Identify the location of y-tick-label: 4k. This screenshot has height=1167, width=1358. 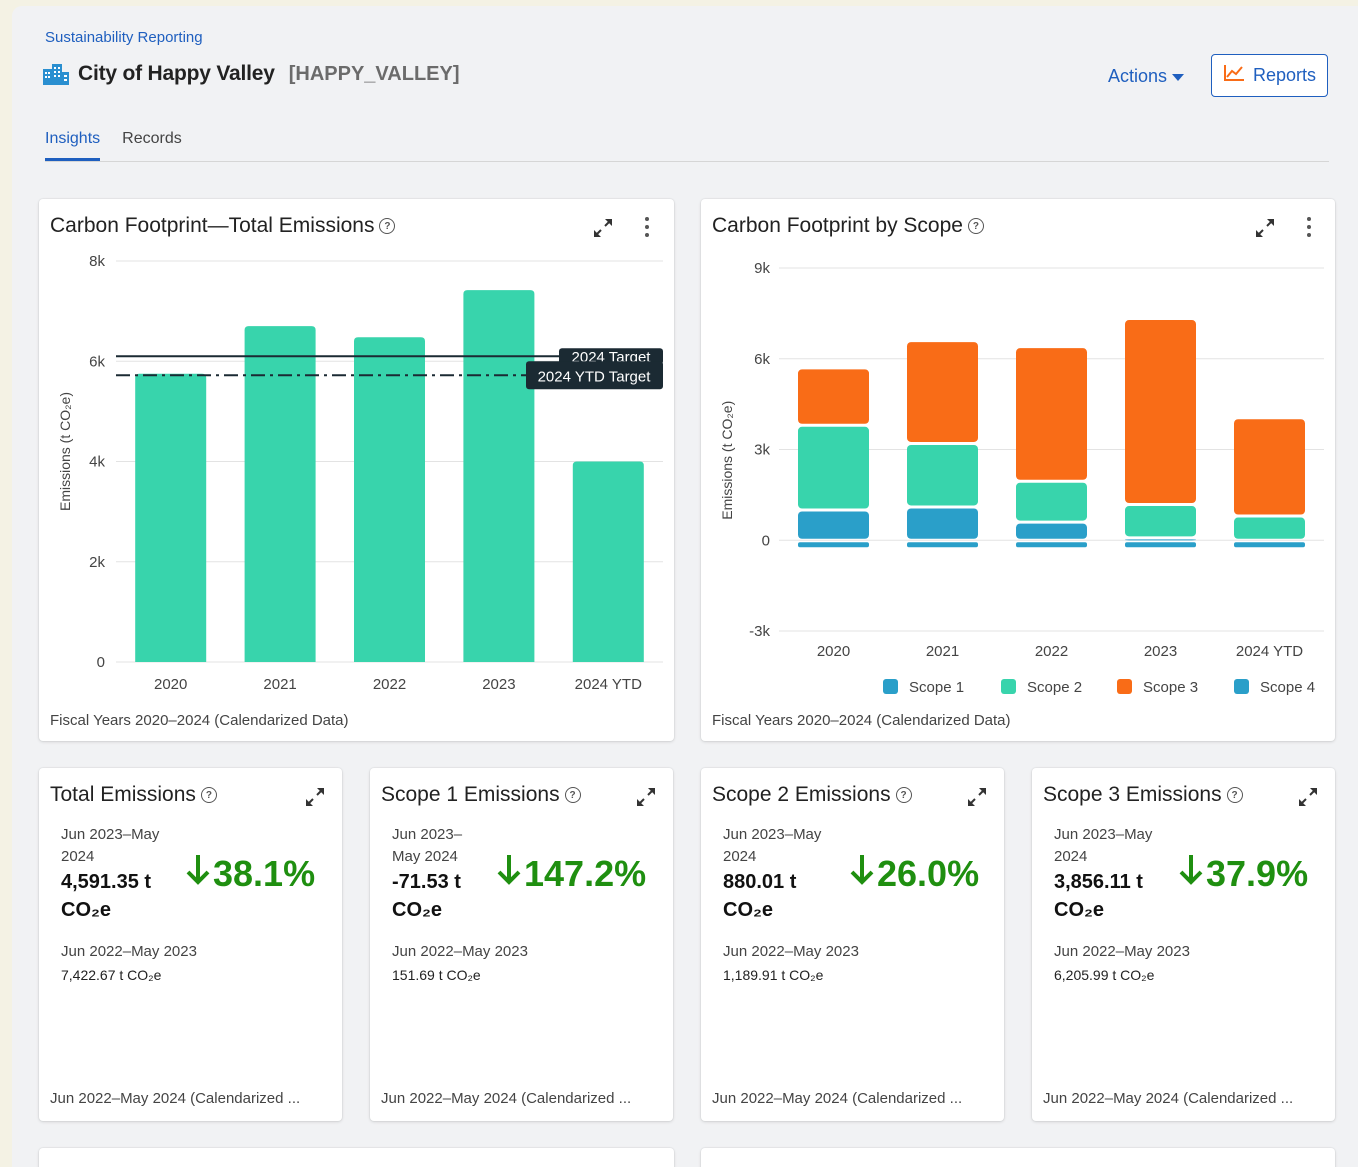
(97, 462).